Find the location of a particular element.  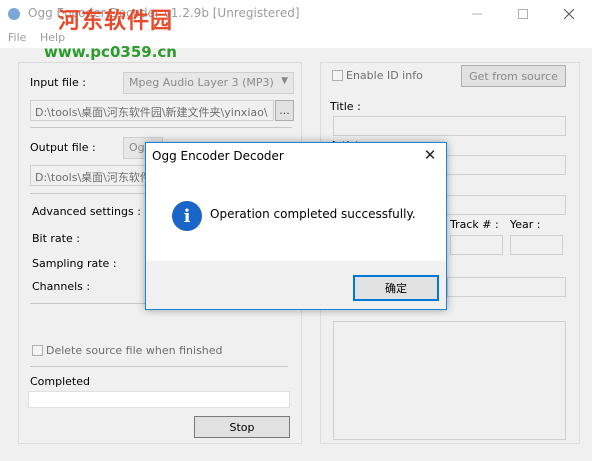

dialog-footer: 确定 is located at coordinates (296, 285).